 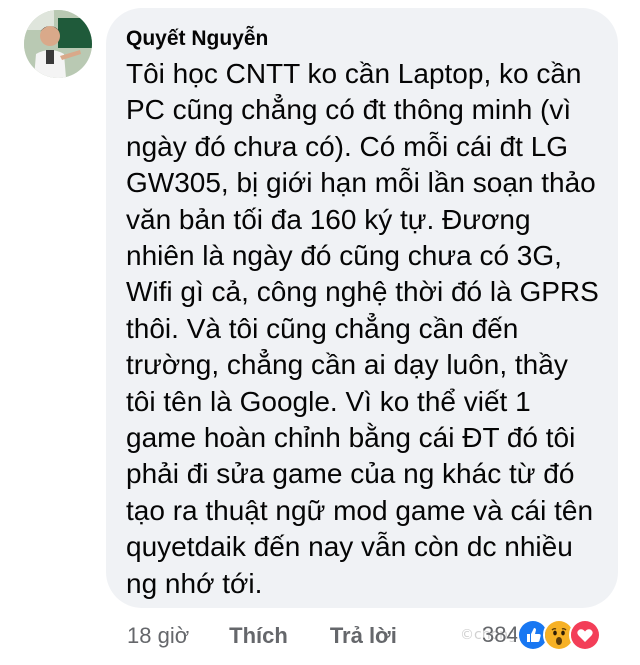 I want to click on comment-line: nhiên là ngày đó cũng chưa có 3G,, so click(x=344, y=256).